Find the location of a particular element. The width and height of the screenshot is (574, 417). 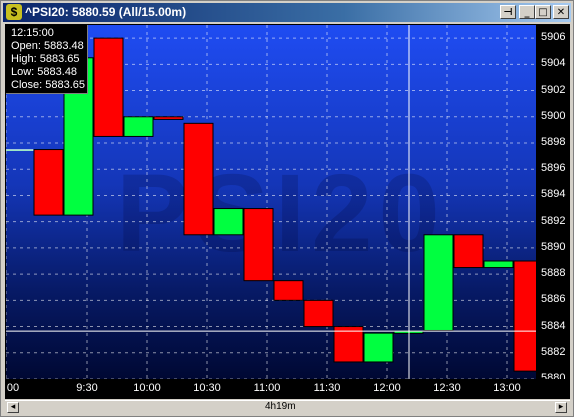

close-icon: ✕ is located at coordinates (561, 12).